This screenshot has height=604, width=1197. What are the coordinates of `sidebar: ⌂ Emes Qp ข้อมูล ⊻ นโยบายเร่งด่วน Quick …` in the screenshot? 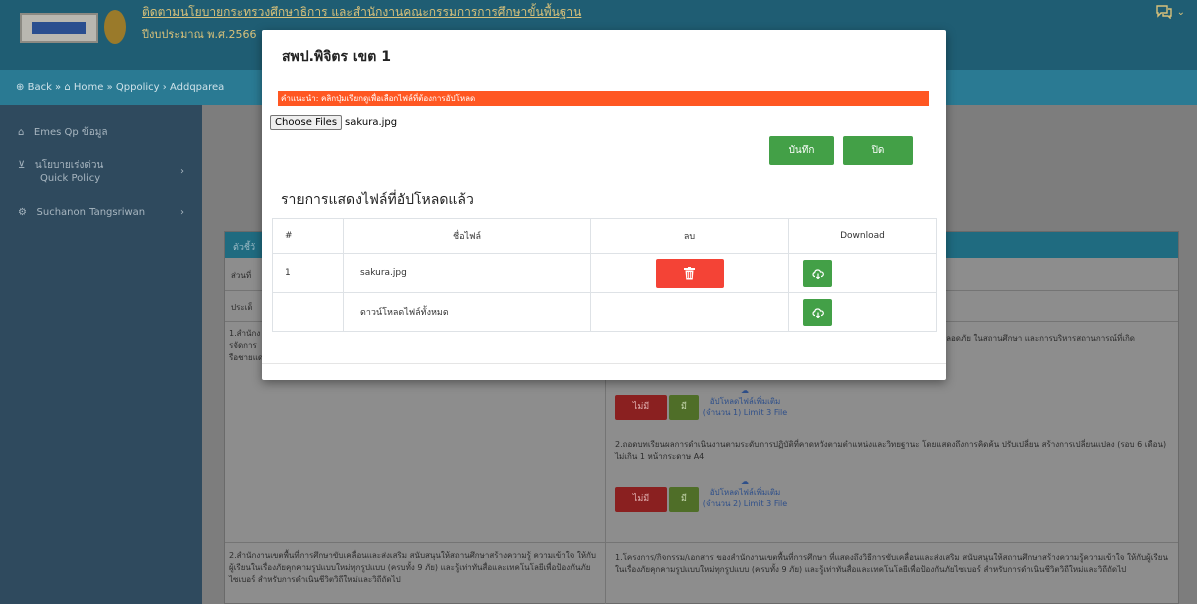 It's located at (101, 354).